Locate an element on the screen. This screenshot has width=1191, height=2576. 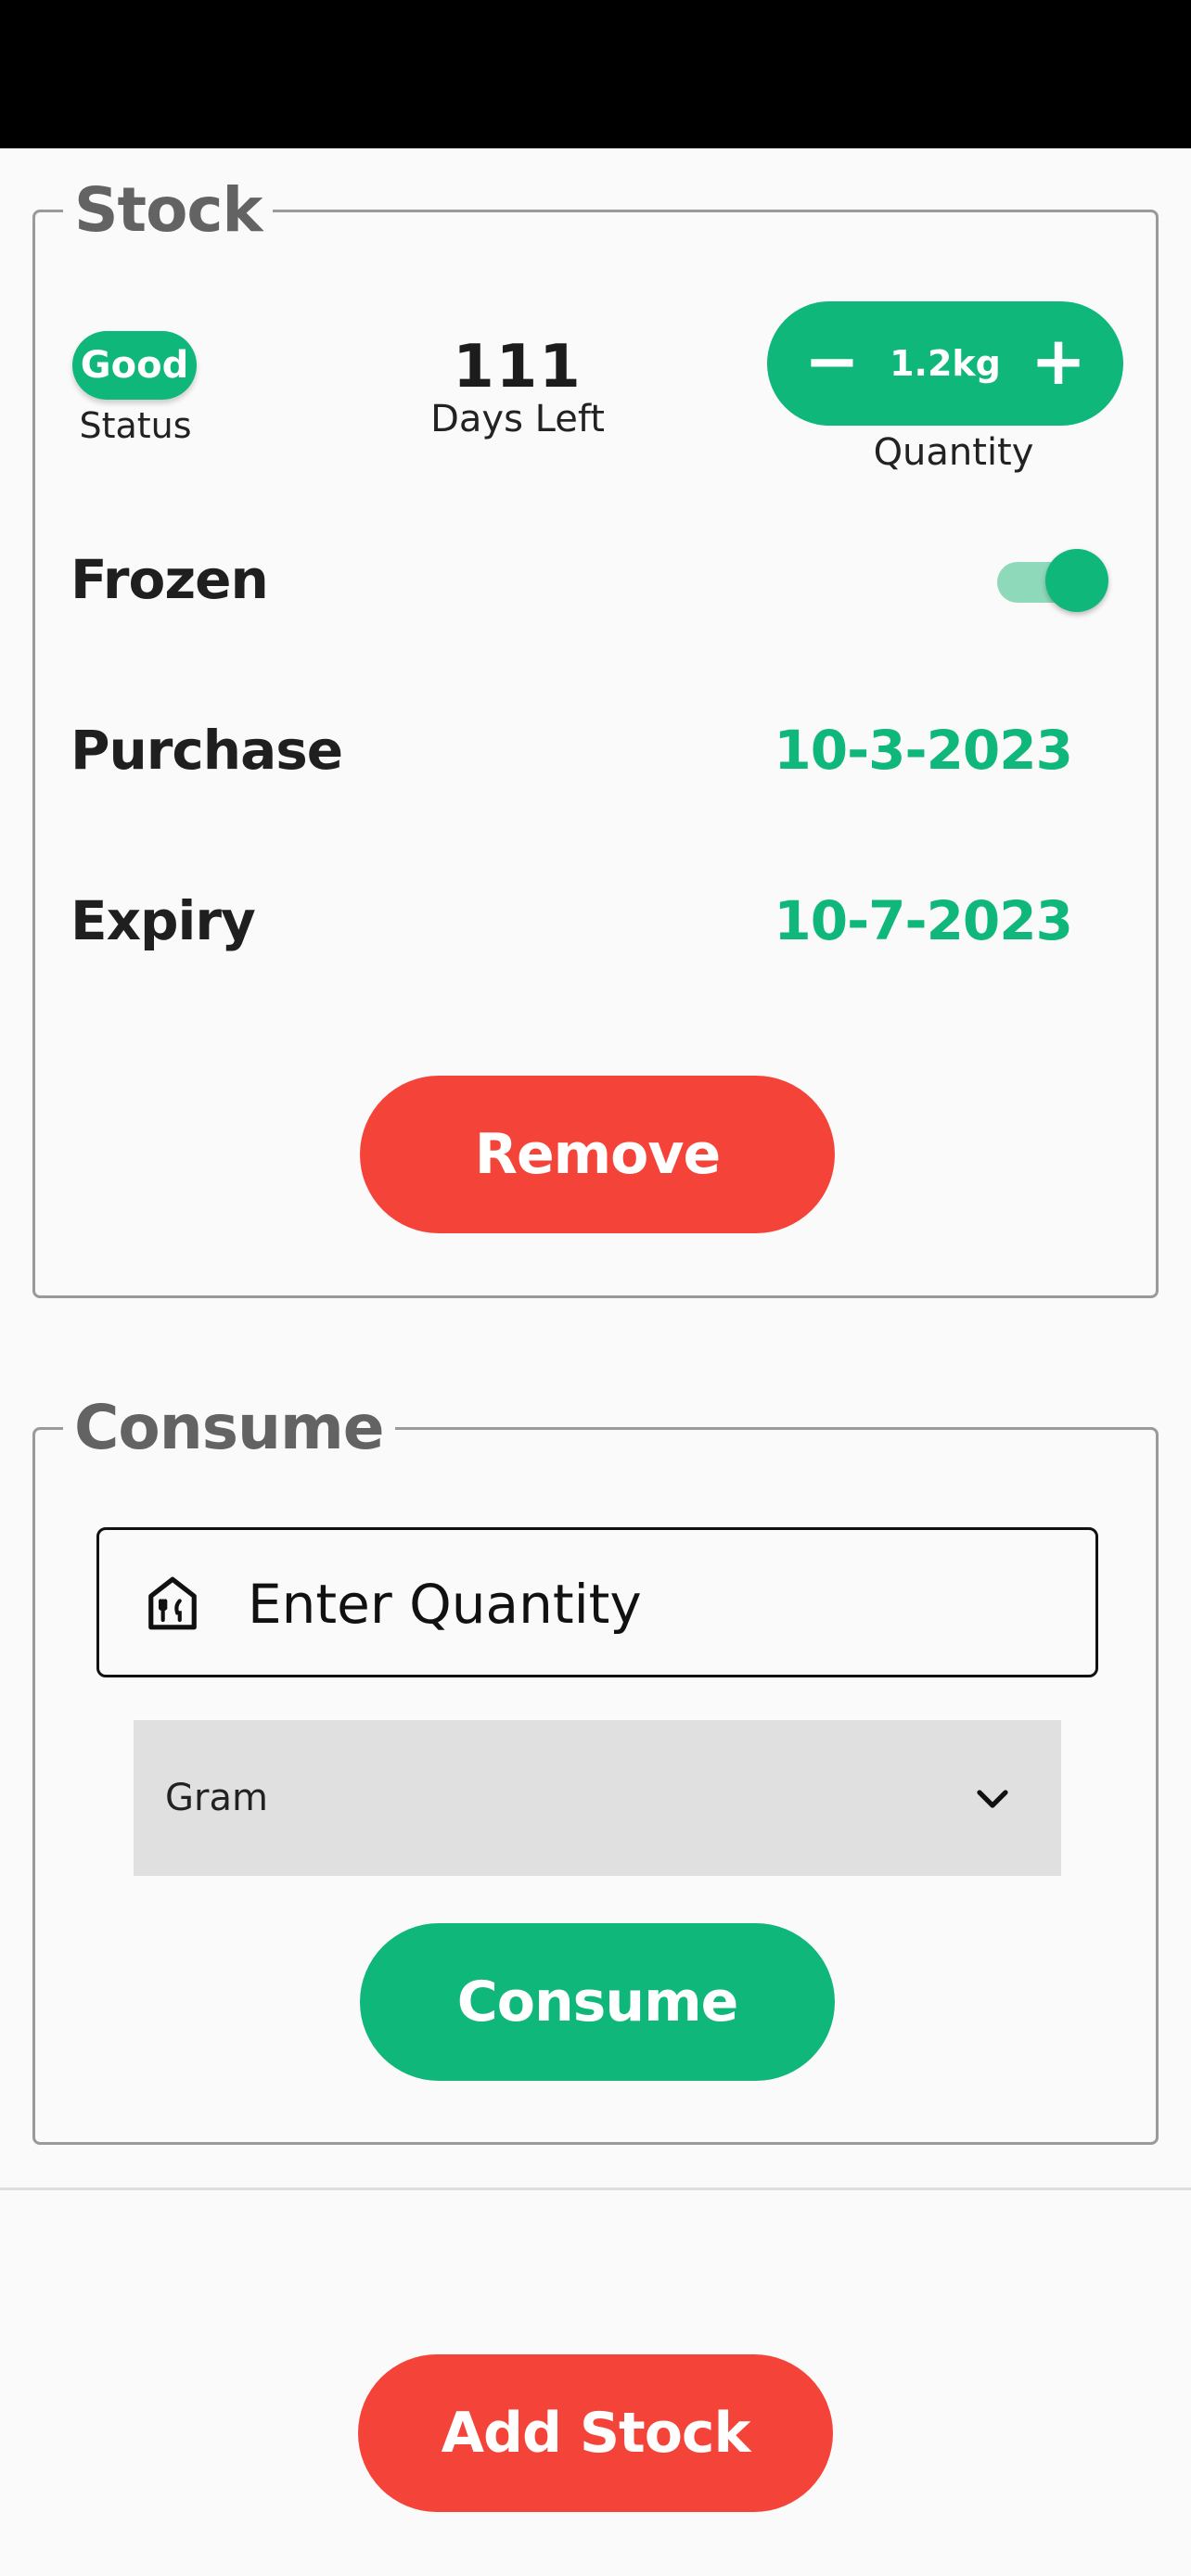
expiry-date: 10-7-2023 is located at coordinates (923, 920).